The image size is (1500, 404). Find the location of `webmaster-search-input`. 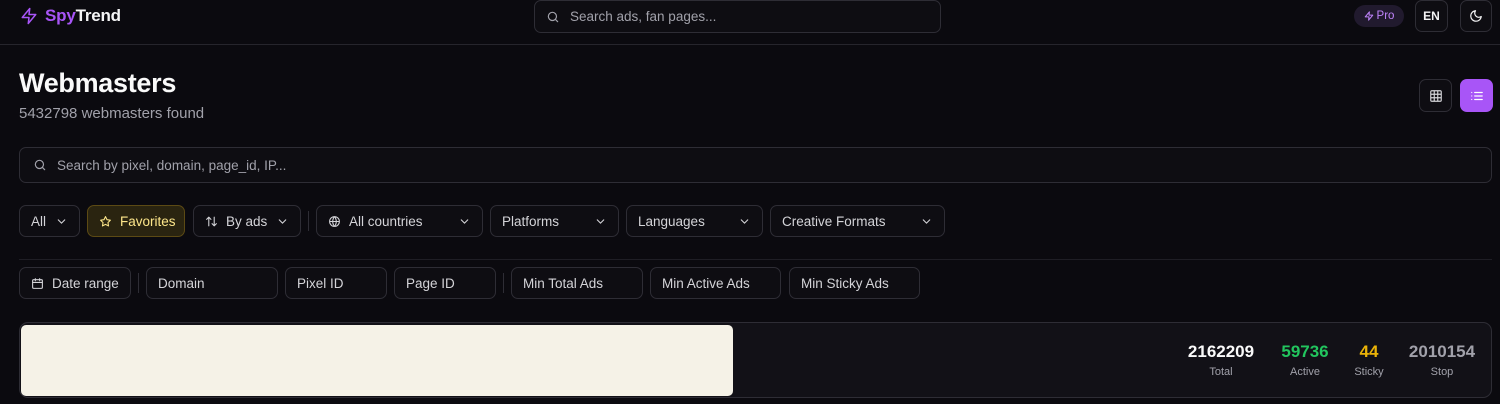

webmaster-search-input is located at coordinates (757, 165).